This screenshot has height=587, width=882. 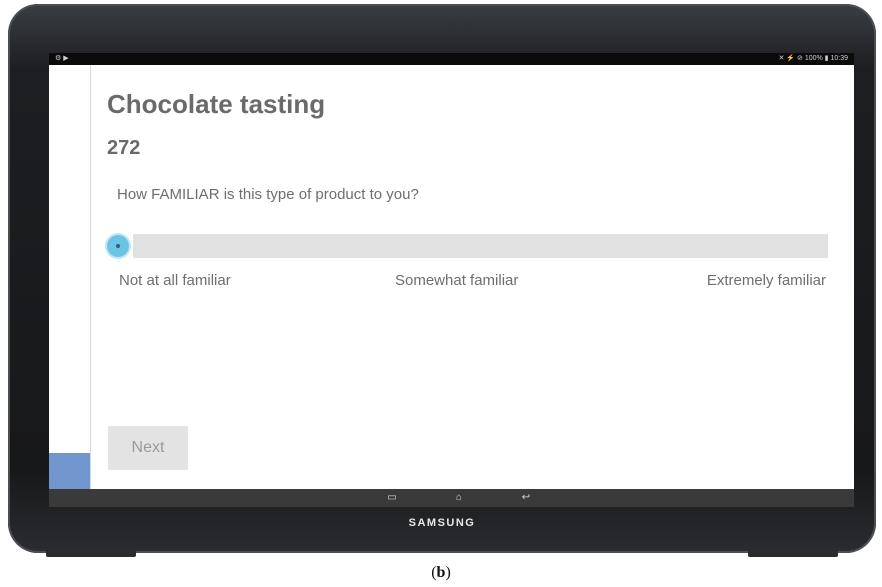 I want to click on page-title: Chocolate tasting, so click(x=216, y=104).